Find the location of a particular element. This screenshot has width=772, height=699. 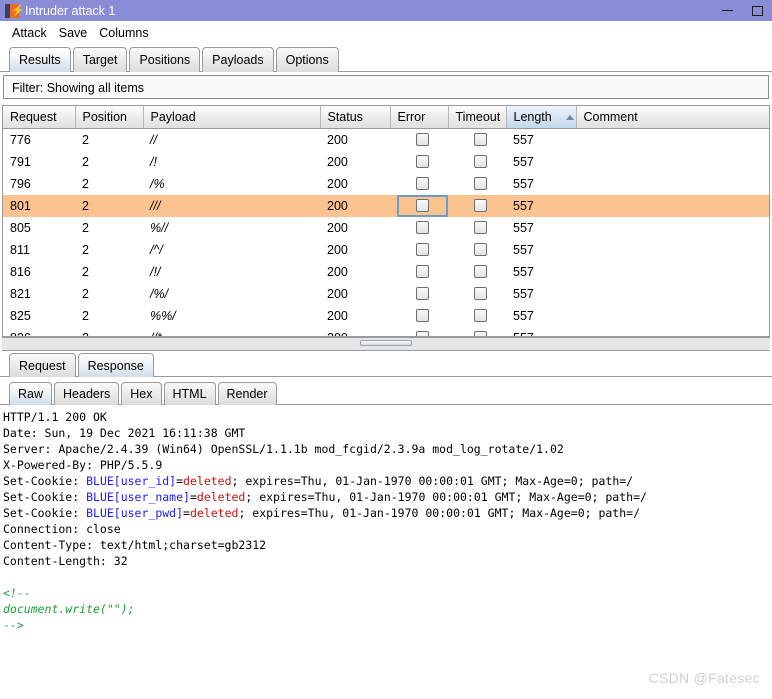

tab-hex: Hex is located at coordinates (141, 393).